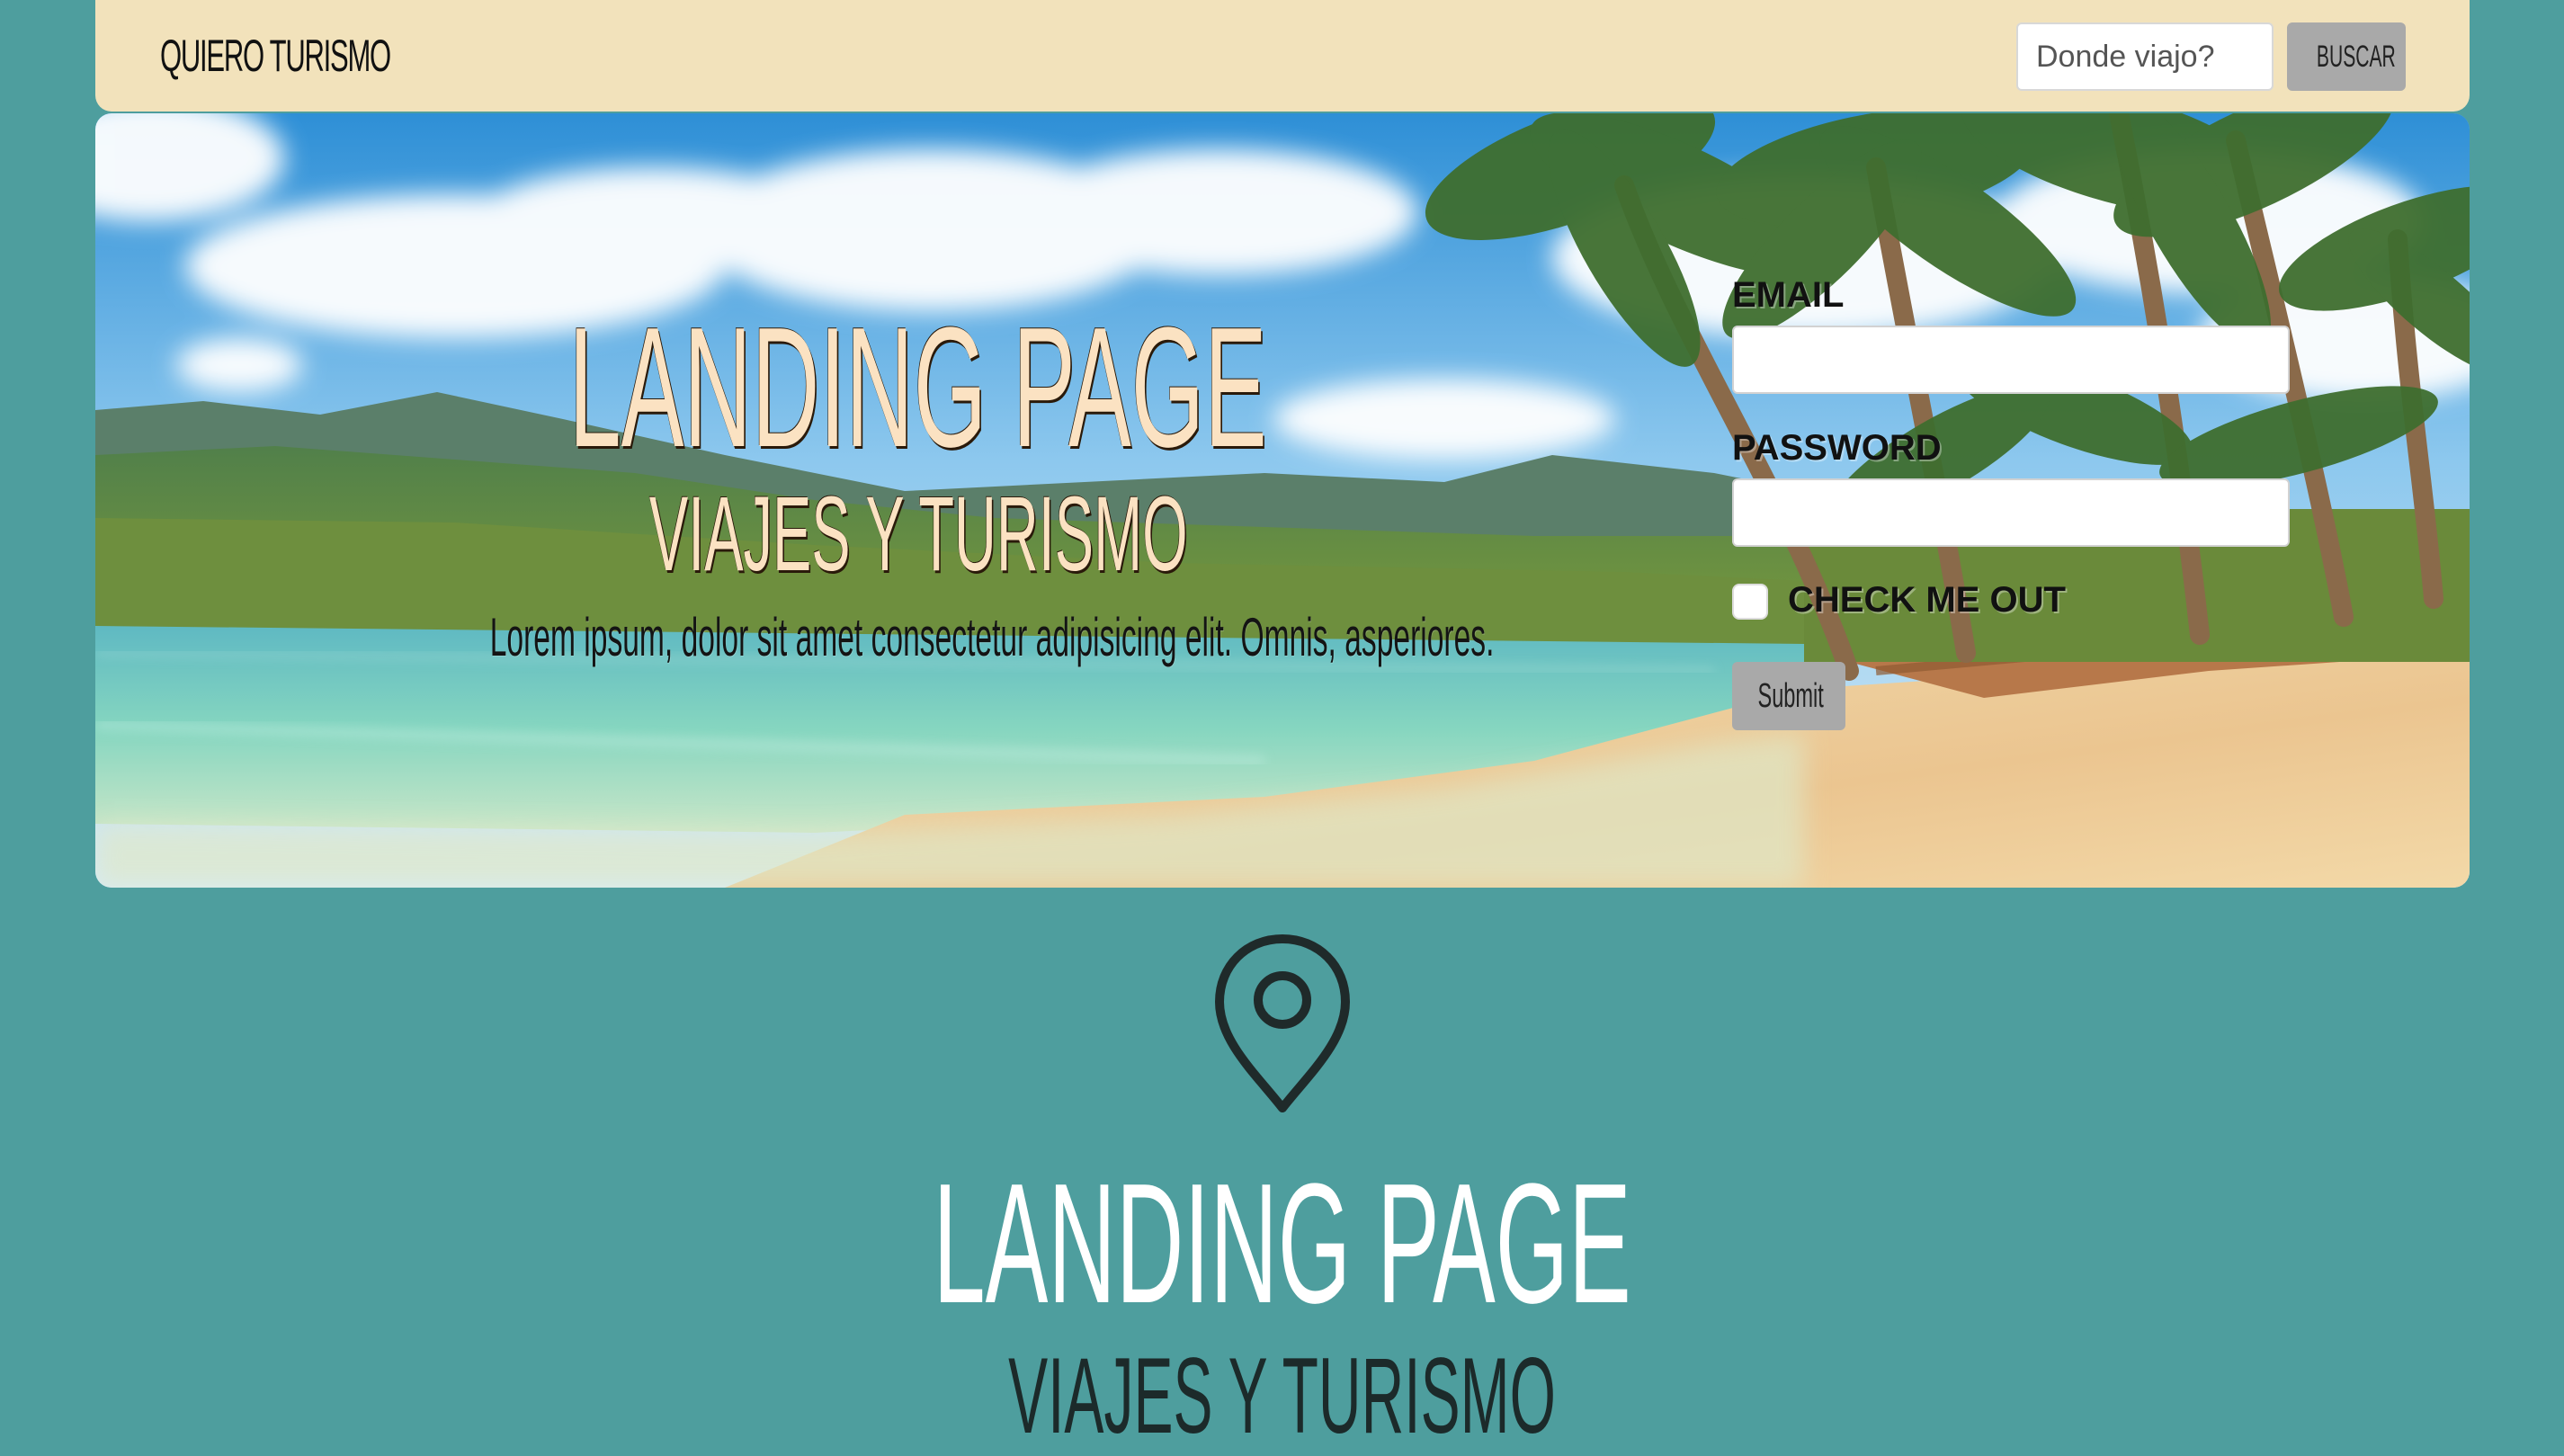 The height and width of the screenshot is (1456, 2564). Describe the element at coordinates (275, 56) in the screenshot. I see `brand-logo-text: QUIERO TURISMO` at that location.